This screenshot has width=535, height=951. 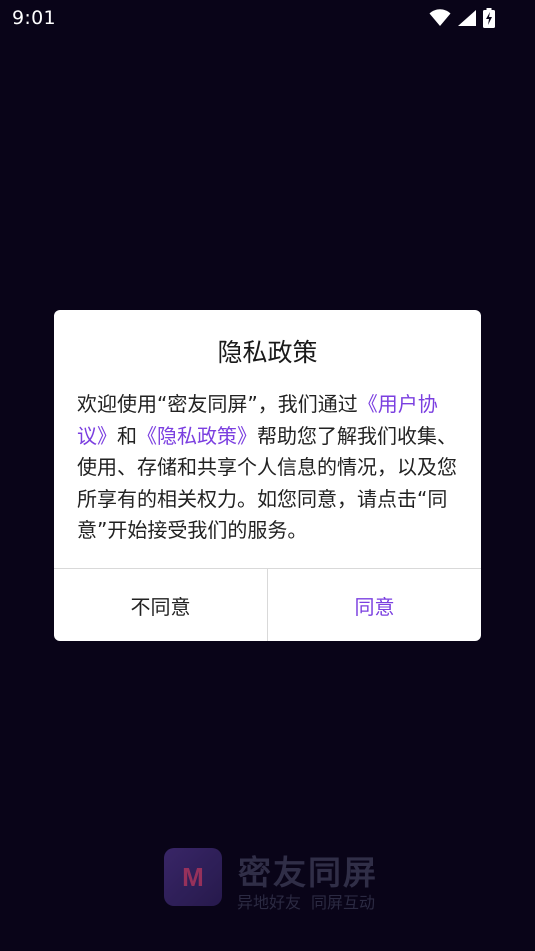 What do you see at coordinates (343, 902) in the screenshot?
I see `slogan-right: 同屏互动` at bounding box center [343, 902].